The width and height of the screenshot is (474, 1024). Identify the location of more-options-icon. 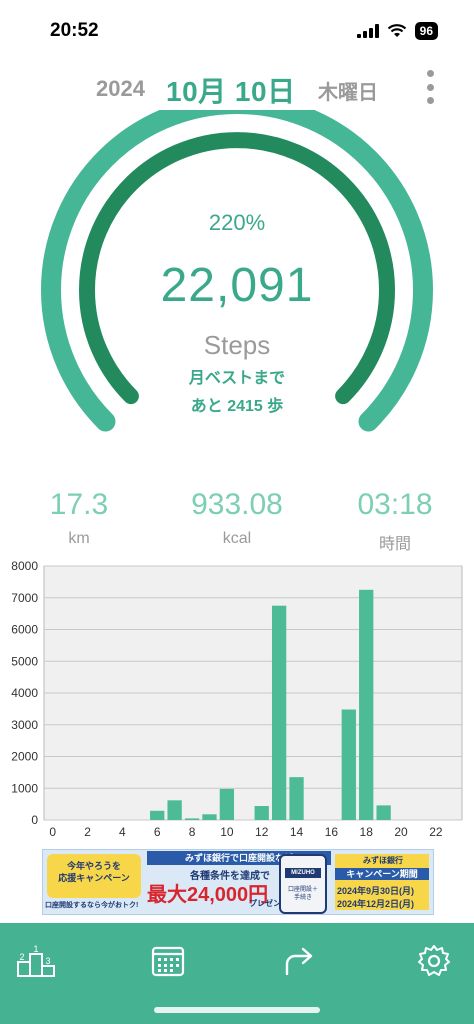
(430, 87).